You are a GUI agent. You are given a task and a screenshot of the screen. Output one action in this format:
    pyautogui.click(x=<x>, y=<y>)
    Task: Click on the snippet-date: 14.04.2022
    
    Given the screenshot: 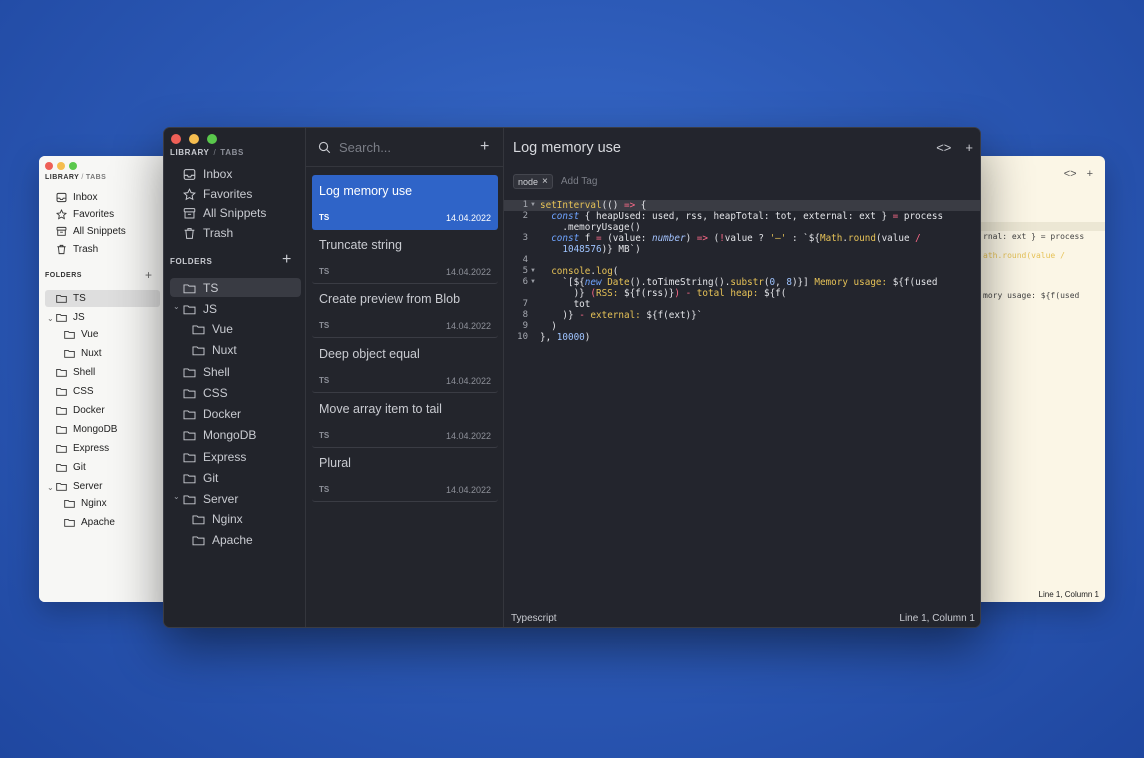 What is the action you would take?
    pyautogui.click(x=468, y=218)
    